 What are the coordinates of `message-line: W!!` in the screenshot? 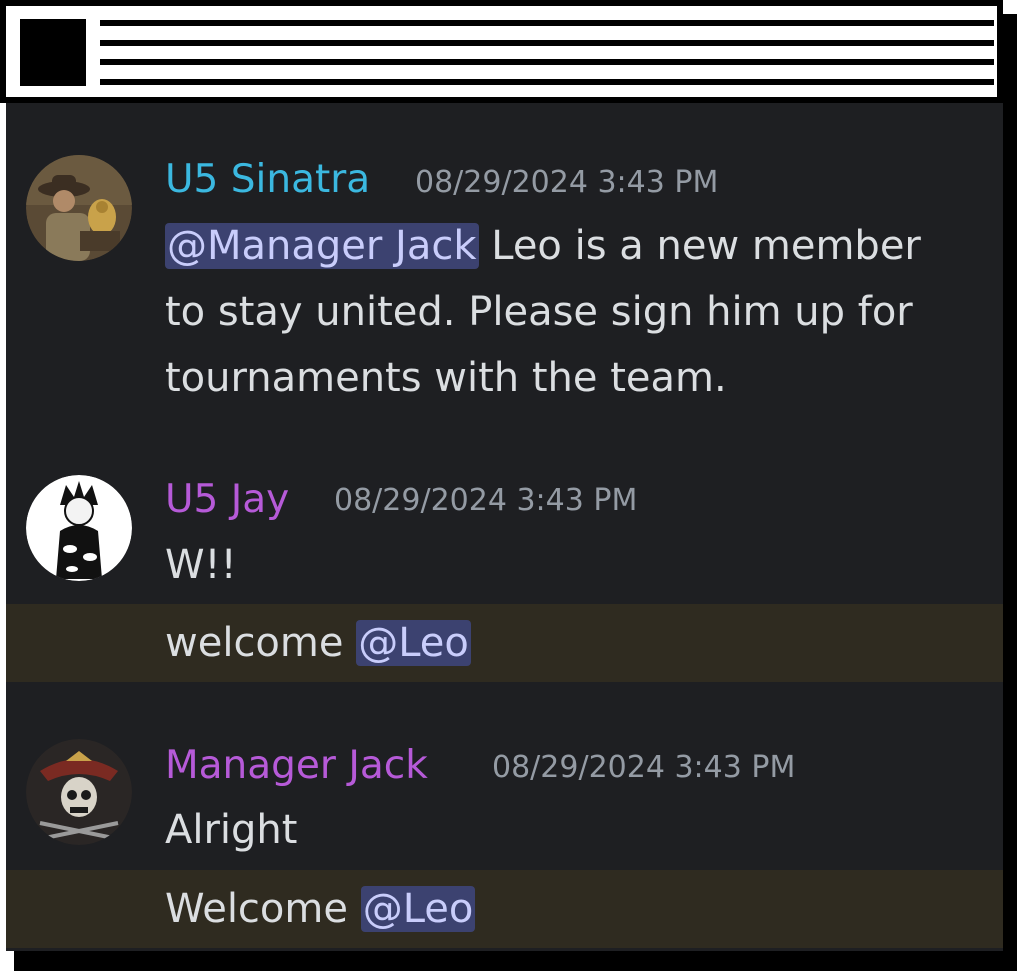 It's located at (201, 565).